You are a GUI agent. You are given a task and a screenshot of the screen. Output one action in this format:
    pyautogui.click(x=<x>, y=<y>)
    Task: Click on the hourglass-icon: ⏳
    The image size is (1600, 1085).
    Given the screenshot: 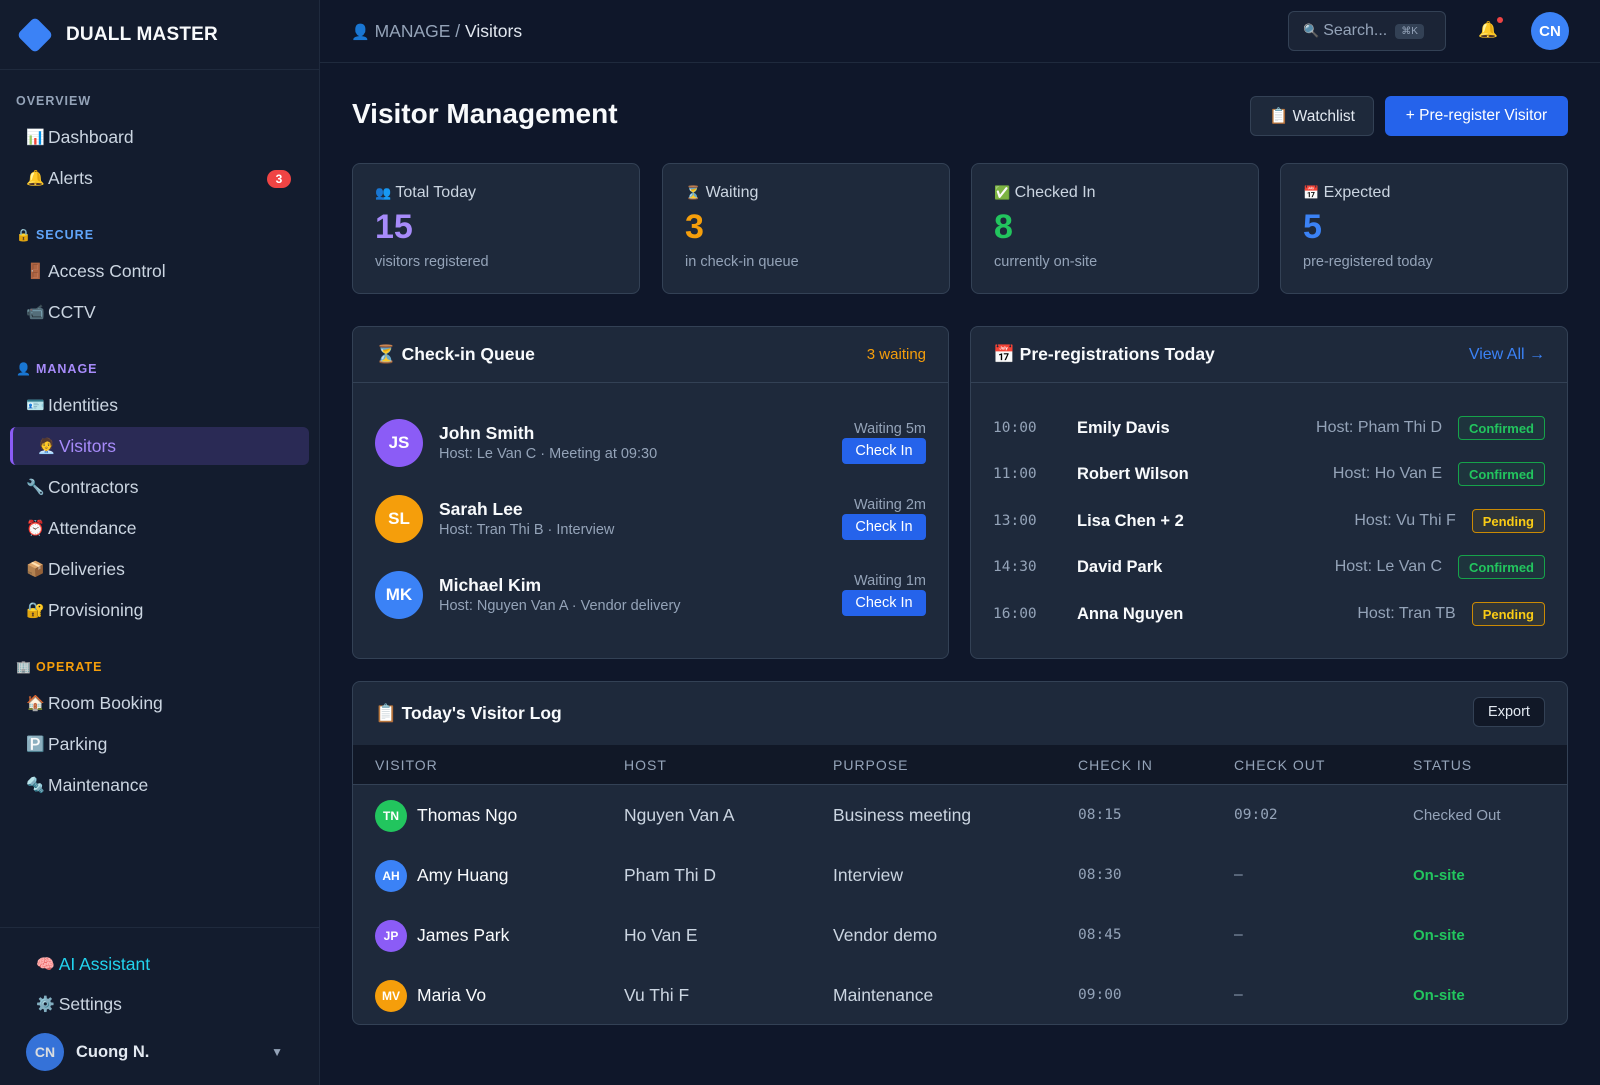 What is the action you would take?
    pyautogui.click(x=693, y=192)
    